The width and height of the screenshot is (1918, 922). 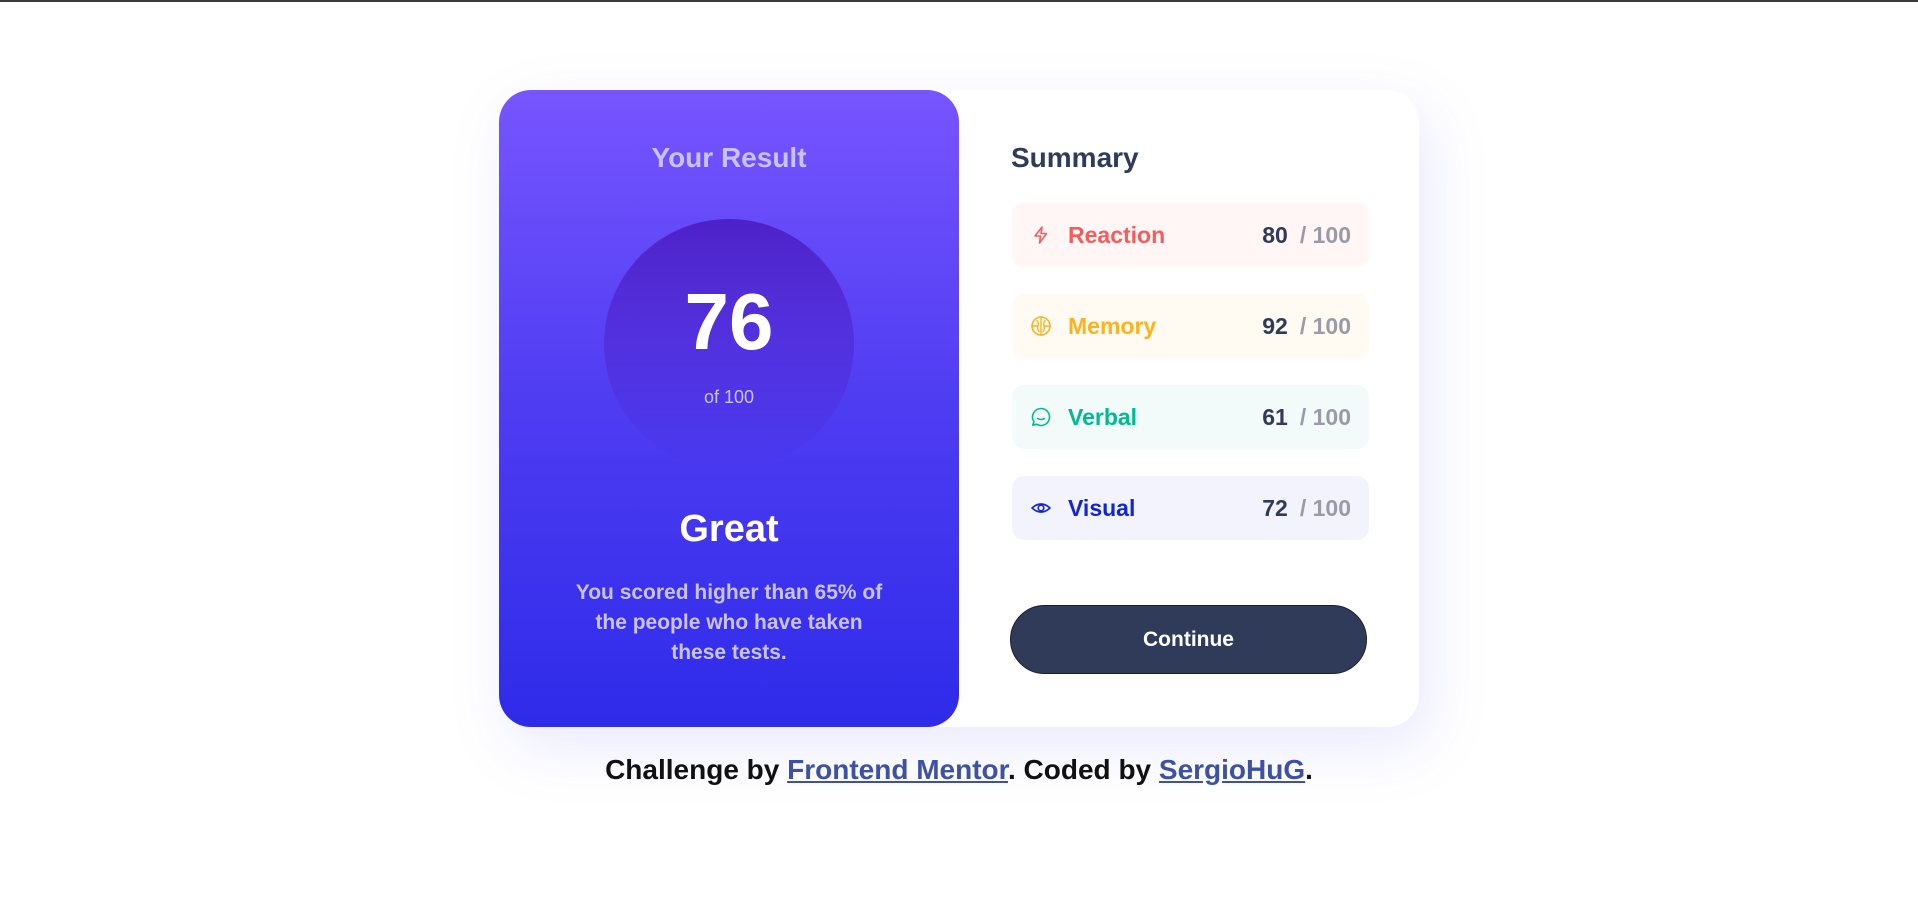 I want to click on summary-item-label: Verbal, so click(x=1103, y=416).